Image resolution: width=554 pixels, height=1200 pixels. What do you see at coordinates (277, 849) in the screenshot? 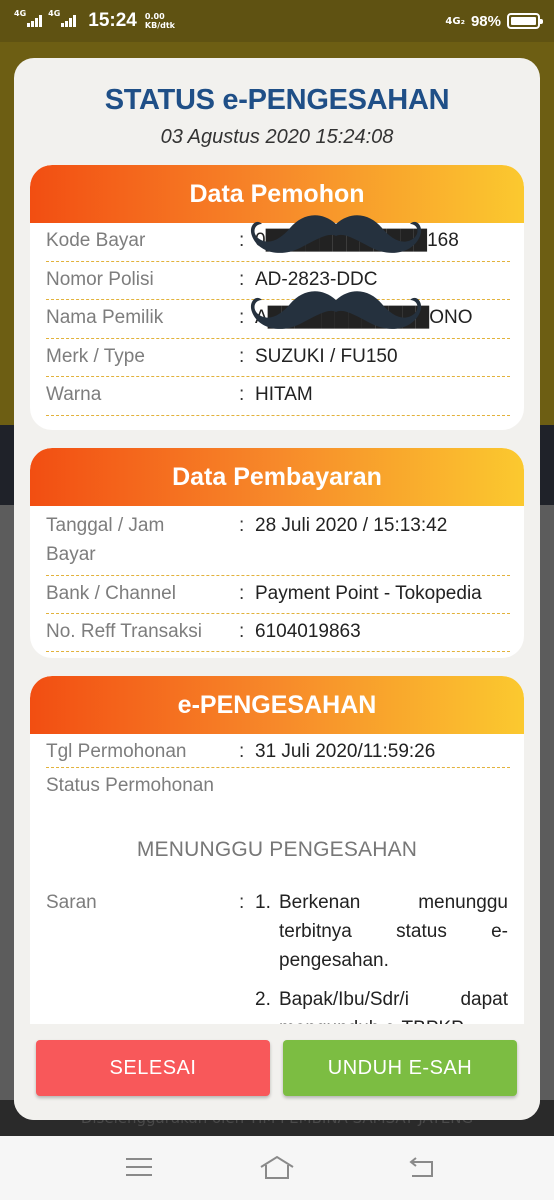
I see `status-value: MENUNGGU PENGESAHAN` at bounding box center [277, 849].